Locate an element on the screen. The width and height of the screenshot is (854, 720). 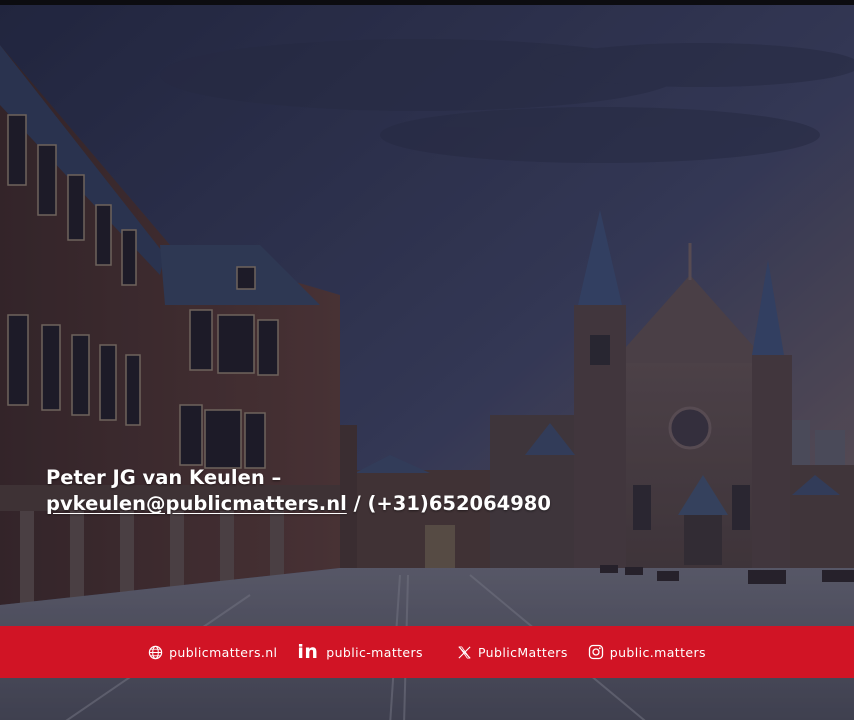
footer-item-x: PublicMatters is located at coordinates (512, 652).